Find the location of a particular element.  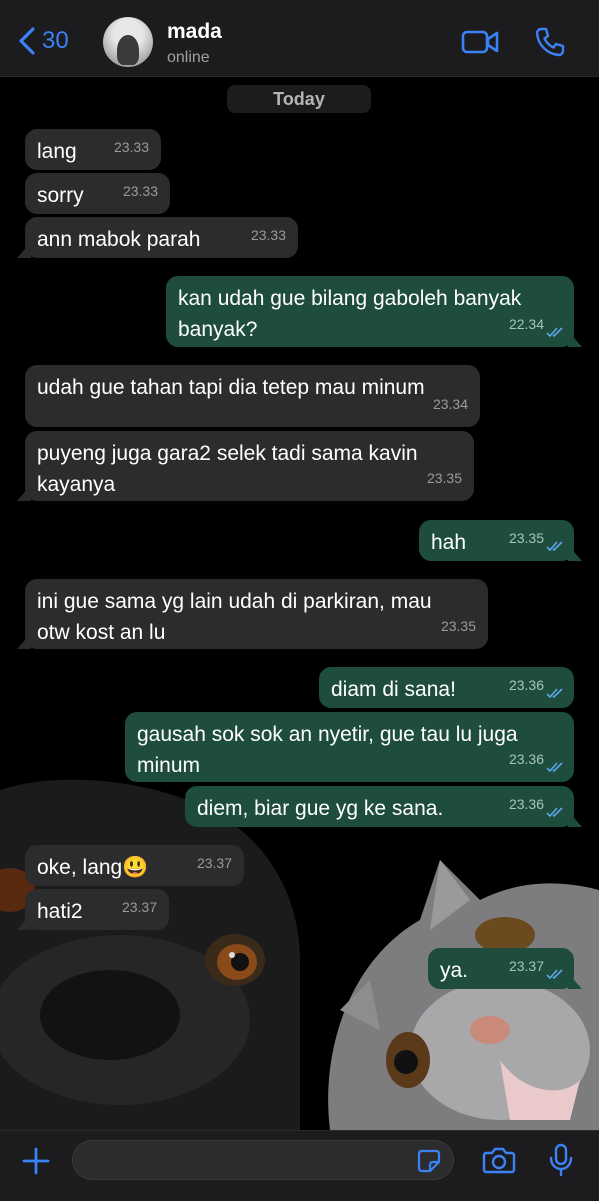

message-bubble-outgoing: hah 23.35 is located at coordinates (496, 540).